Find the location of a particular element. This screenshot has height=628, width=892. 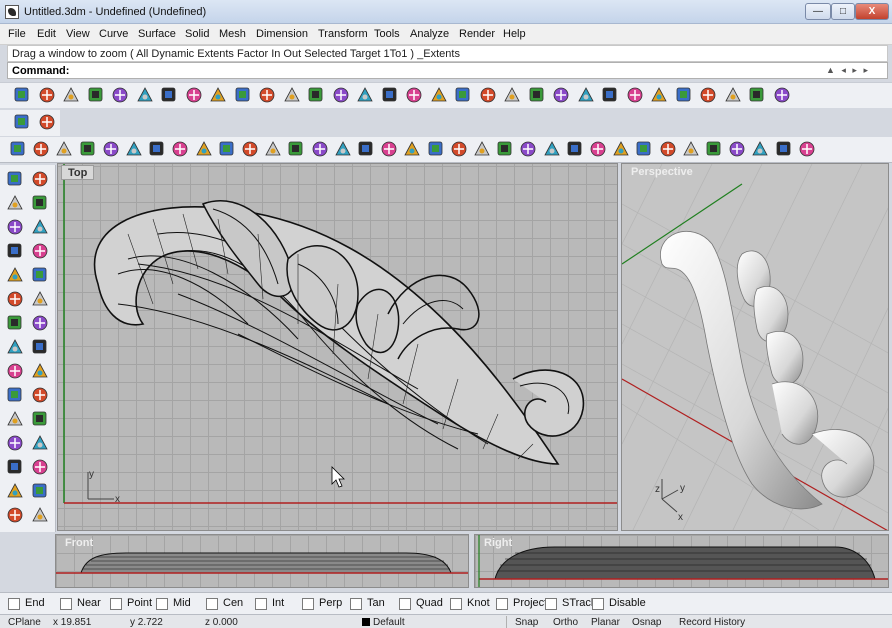

open-folder-icon is located at coordinates (47, 95).